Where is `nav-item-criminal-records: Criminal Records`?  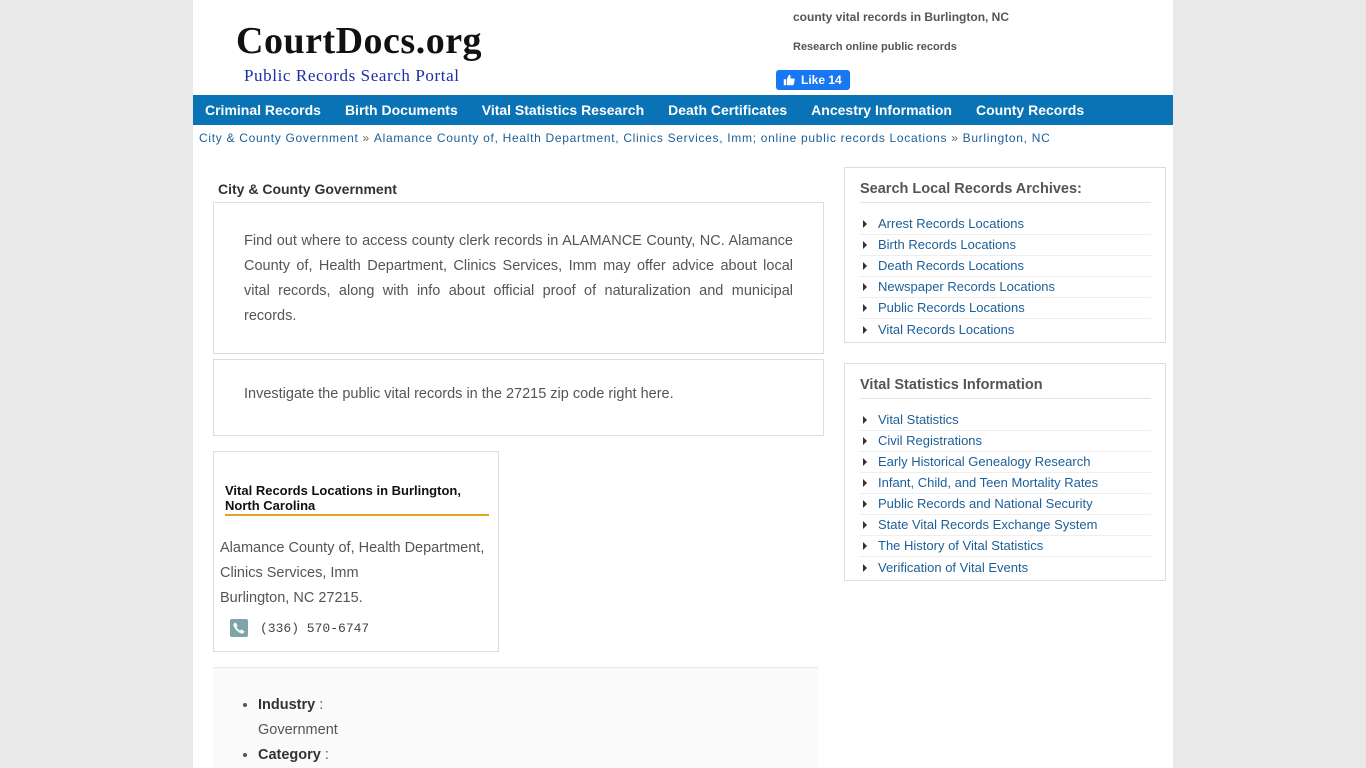
nav-item-criminal-records: Criminal Records is located at coordinates (263, 110).